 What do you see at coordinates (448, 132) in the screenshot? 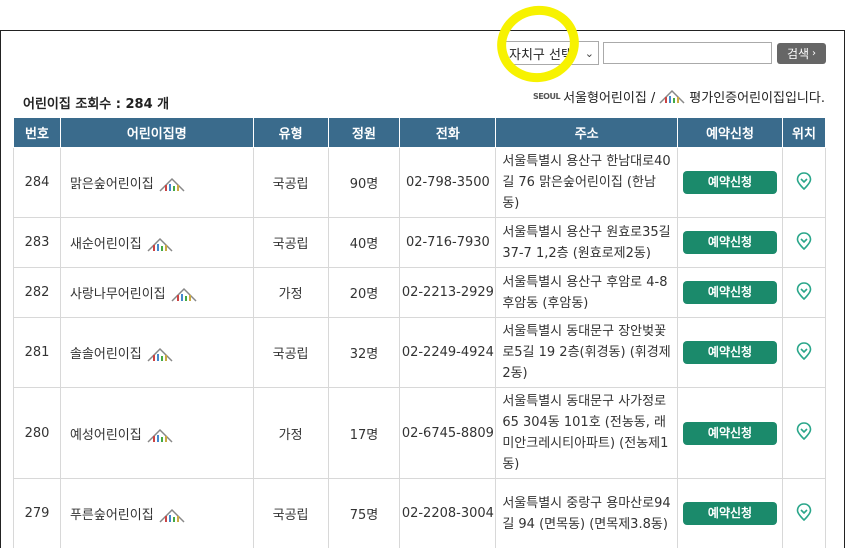
I see `header-phone: 전화` at bounding box center [448, 132].